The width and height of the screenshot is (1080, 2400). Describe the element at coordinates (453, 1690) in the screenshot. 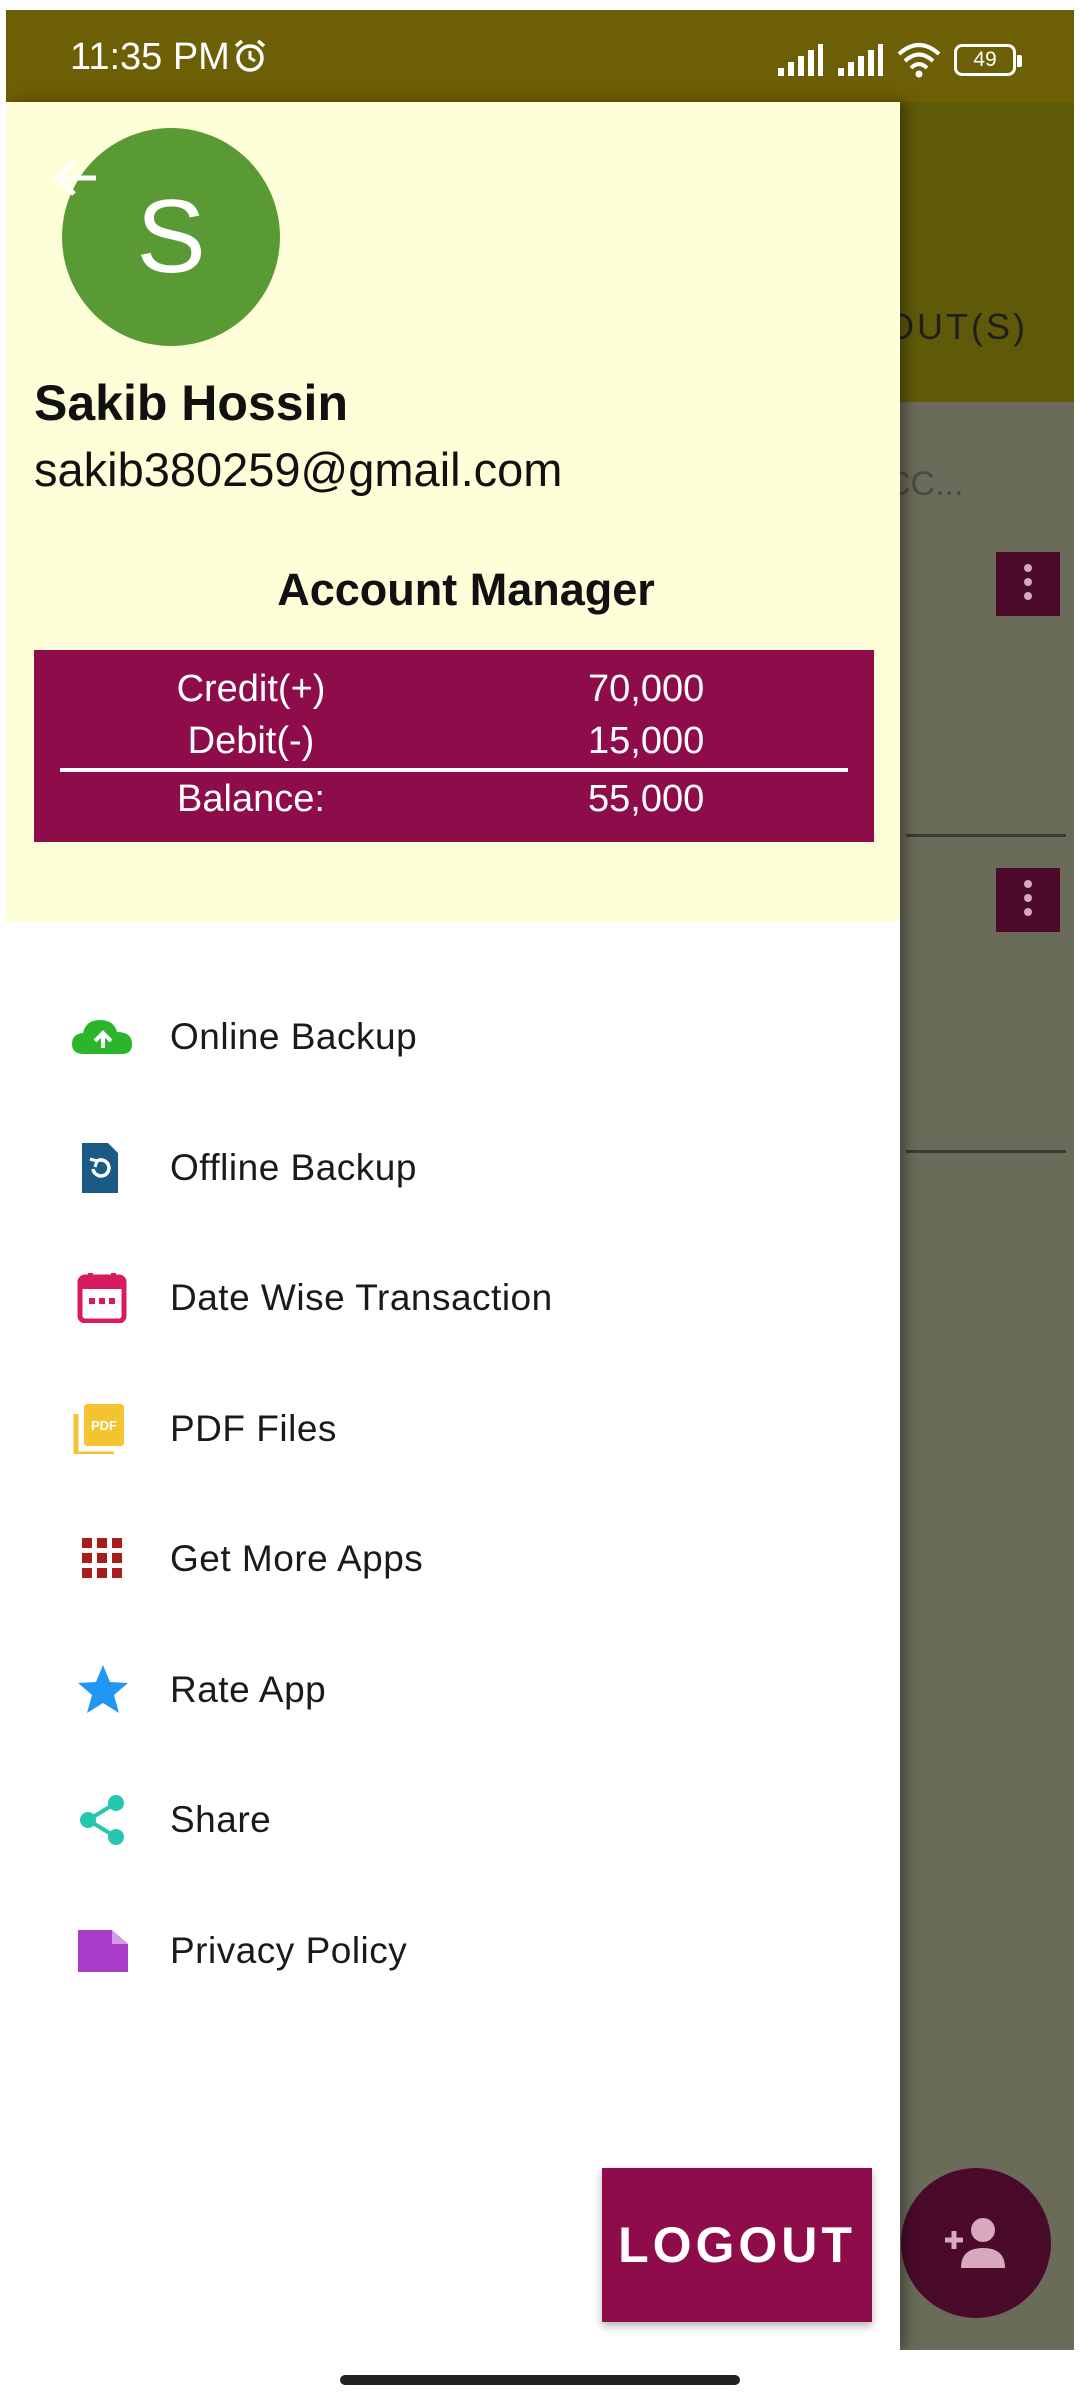

I see `menu-item-rate-app: Rate App` at that location.